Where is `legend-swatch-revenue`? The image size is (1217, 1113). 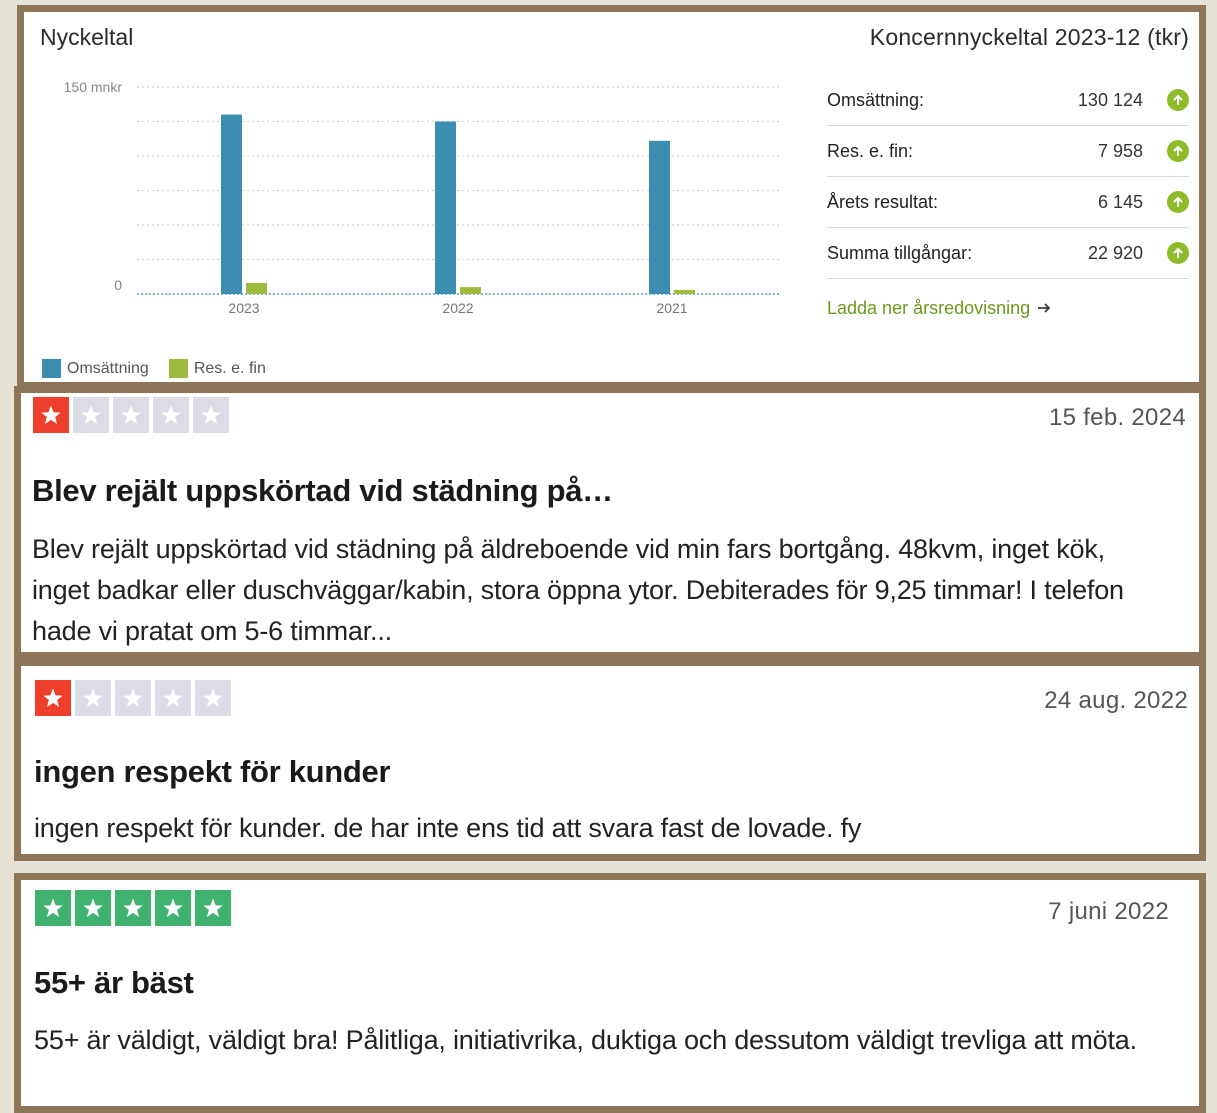 legend-swatch-revenue is located at coordinates (51, 368).